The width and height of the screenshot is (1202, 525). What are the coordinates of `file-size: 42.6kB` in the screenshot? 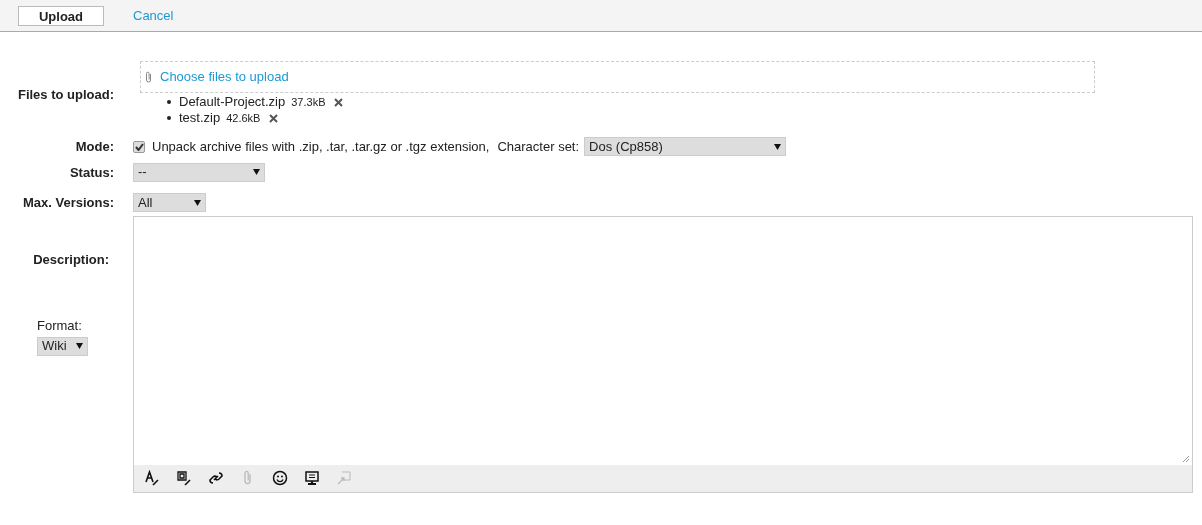 It's located at (243, 118).